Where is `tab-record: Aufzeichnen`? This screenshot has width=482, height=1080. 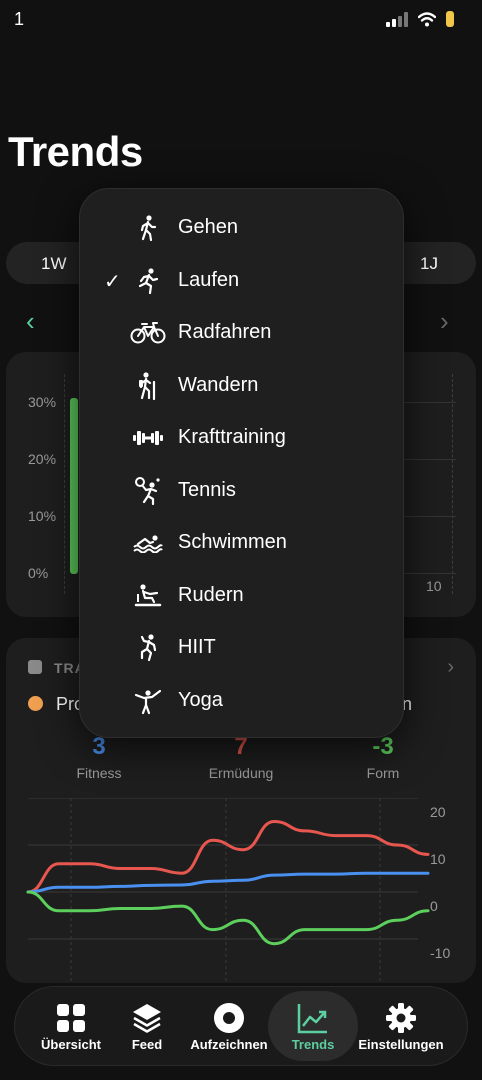 tab-record: Aufzeichnen is located at coordinates (229, 1027).